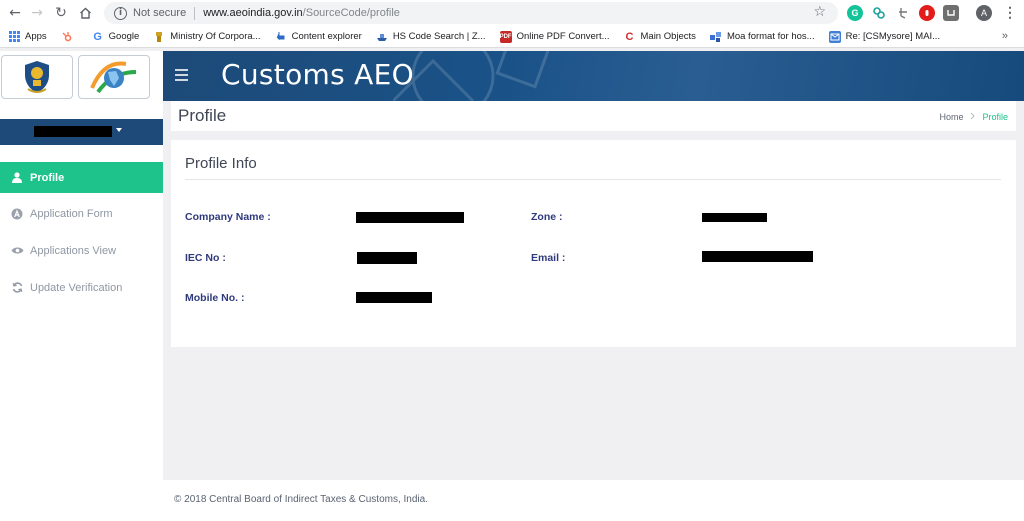 The height and width of the screenshot is (521, 1024). Describe the element at coordinates (629, 36) in the screenshot. I see `c-icon: C` at that location.